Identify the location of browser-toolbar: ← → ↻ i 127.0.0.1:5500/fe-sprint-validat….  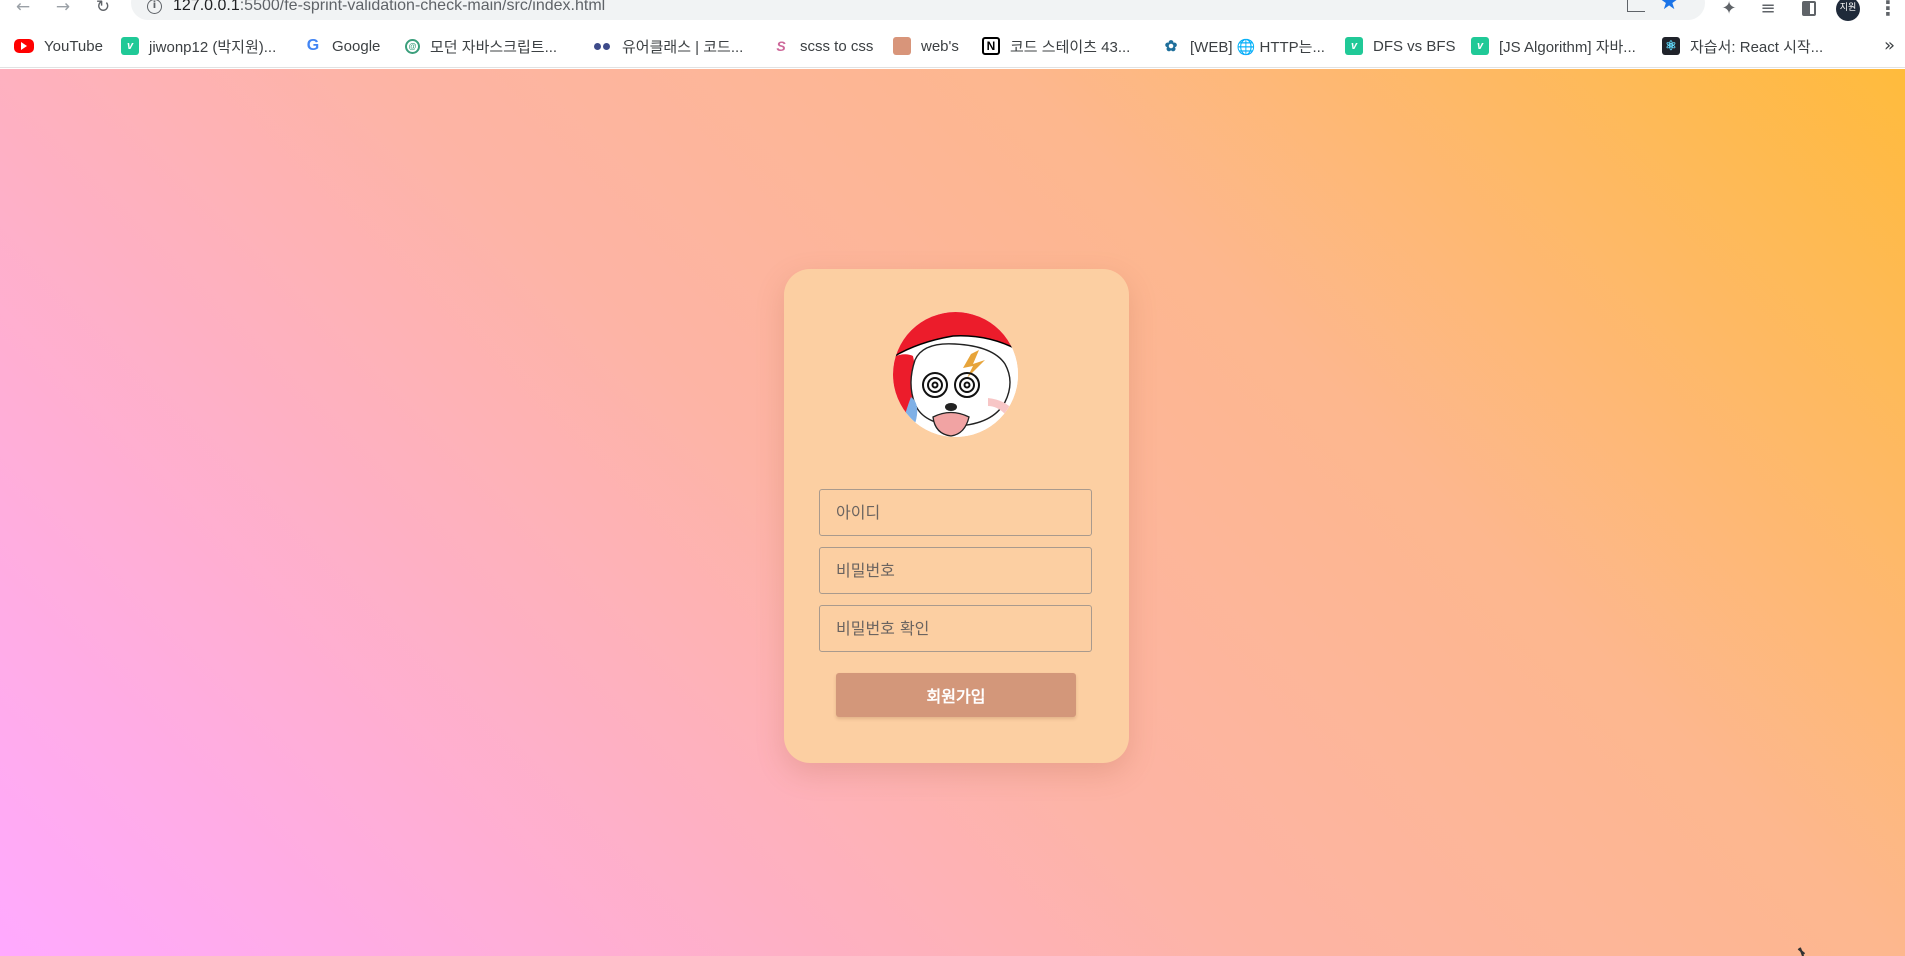
(952, 11).